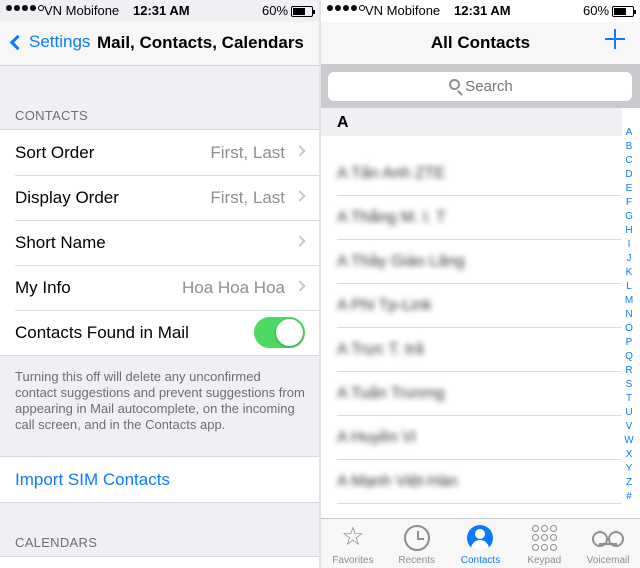  I want to click on tab-label: Keypad, so click(544, 560).